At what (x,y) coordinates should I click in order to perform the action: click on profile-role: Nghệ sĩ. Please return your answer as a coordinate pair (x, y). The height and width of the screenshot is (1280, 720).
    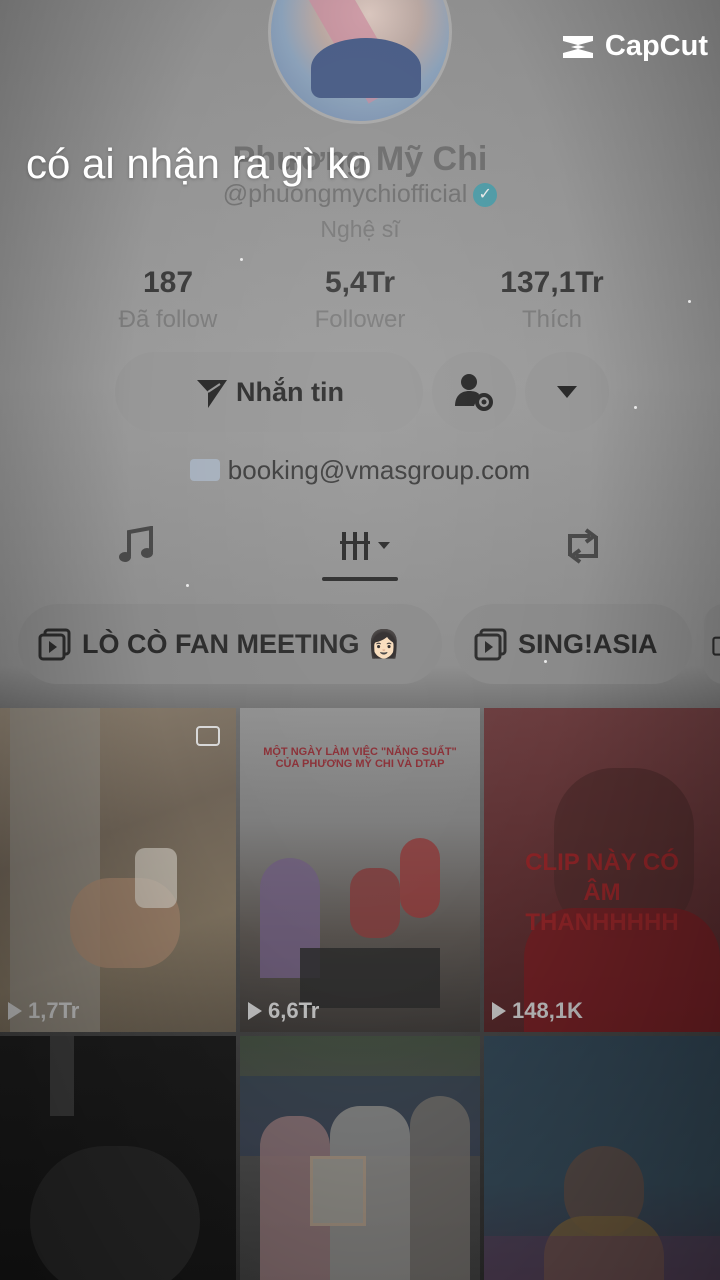
    Looking at the image, I should click on (360, 229).